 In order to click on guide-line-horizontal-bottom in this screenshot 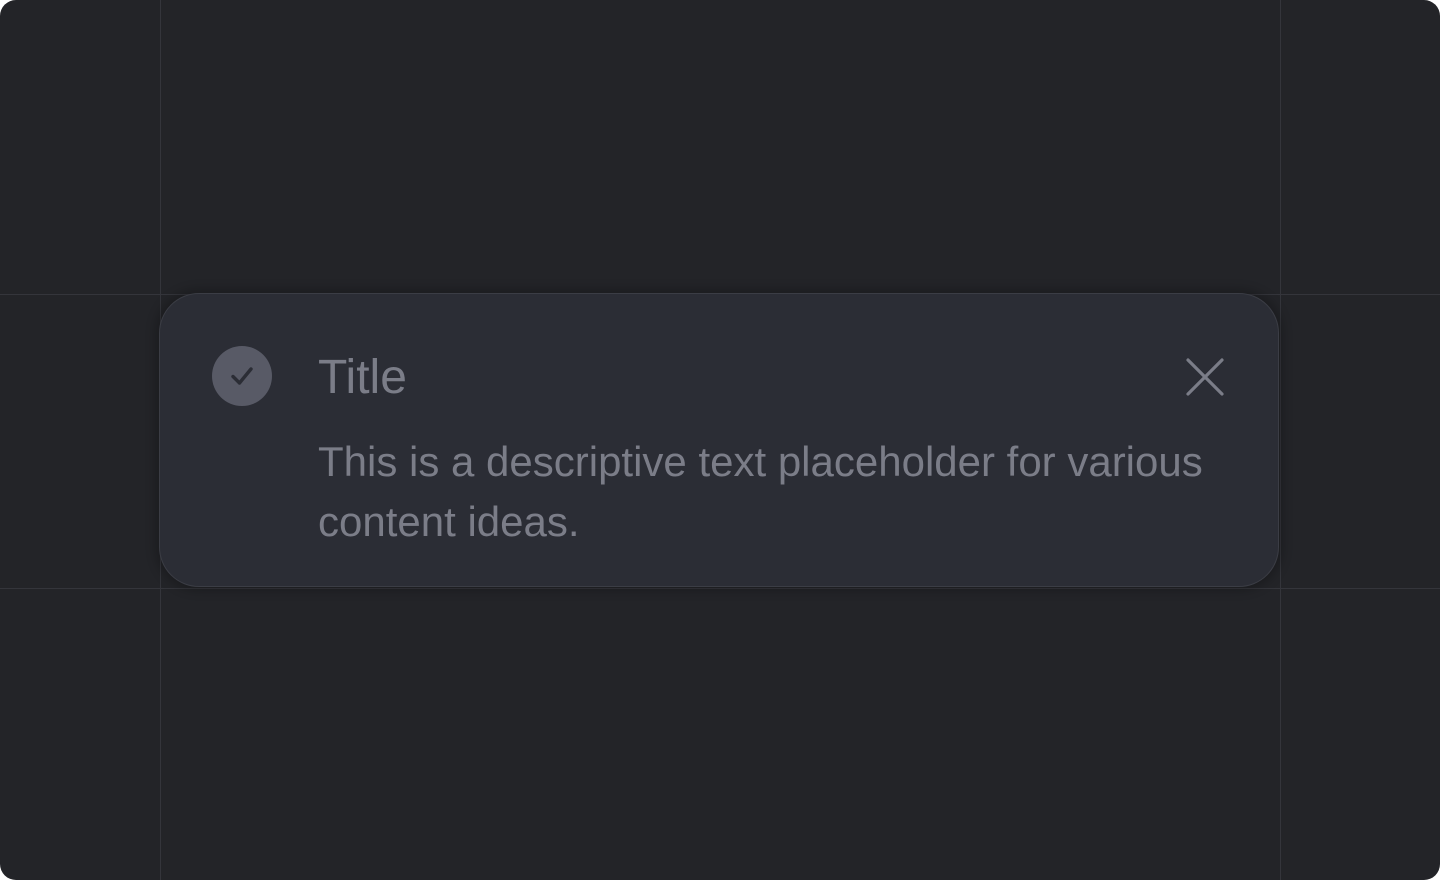, I will do `click(720, 588)`.